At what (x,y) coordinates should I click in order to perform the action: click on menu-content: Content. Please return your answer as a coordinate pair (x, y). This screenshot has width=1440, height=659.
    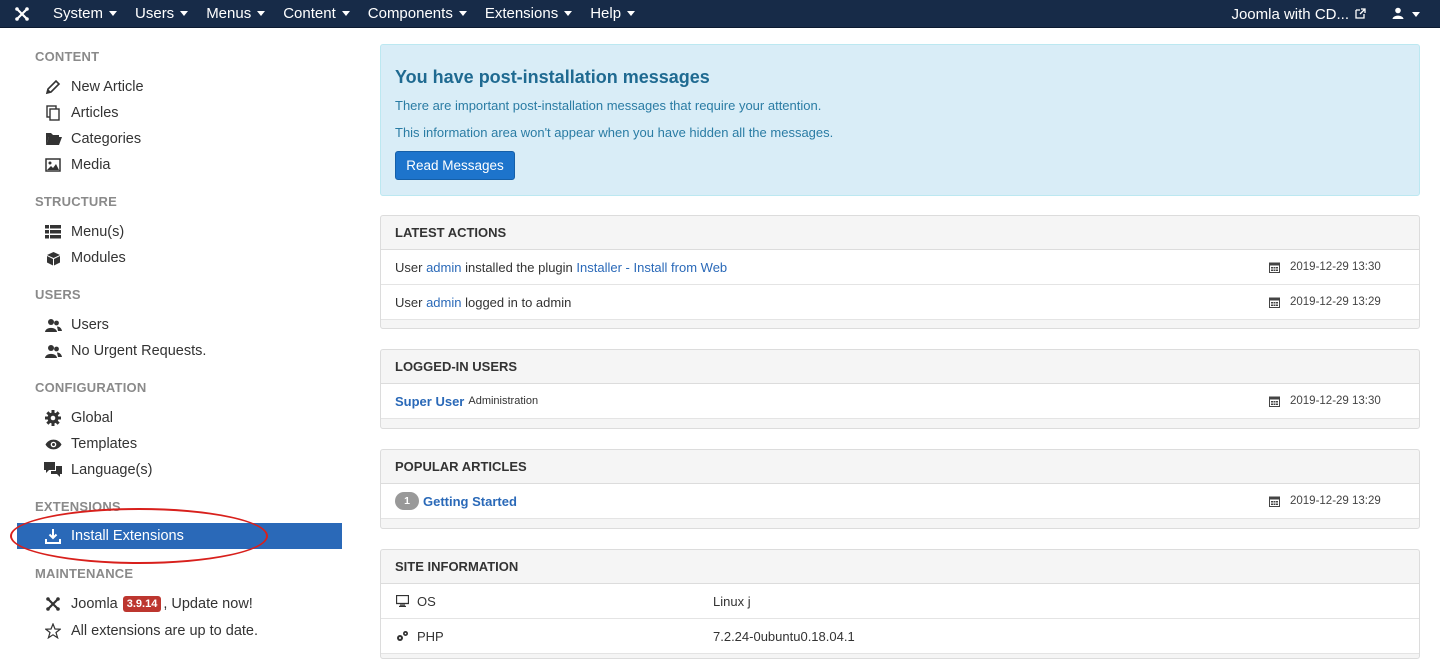
    Looking at the image, I should click on (316, 14).